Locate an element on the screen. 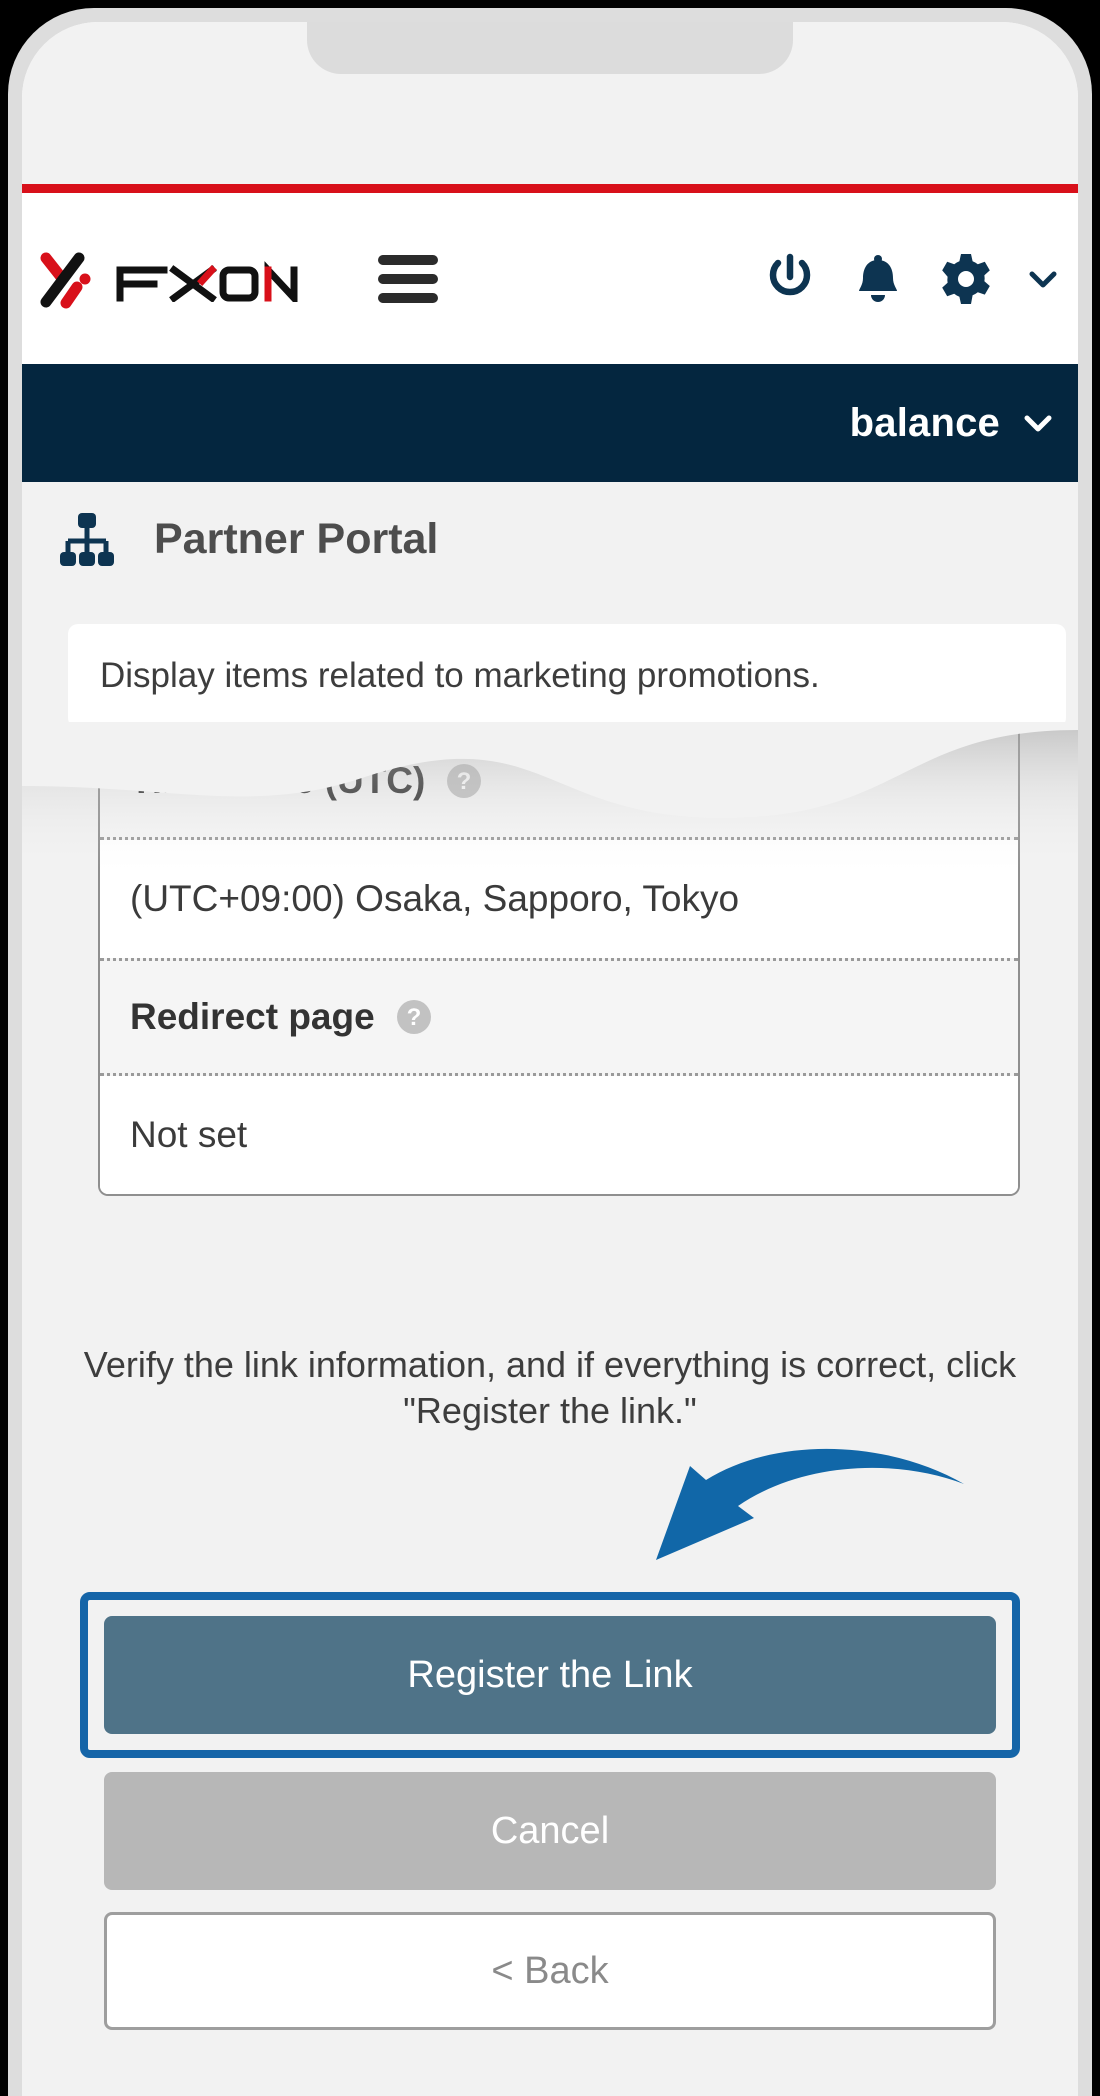 The height and width of the screenshot is (2096, 1100). table-row-value: Not set is located at coordinates (559, 1135).